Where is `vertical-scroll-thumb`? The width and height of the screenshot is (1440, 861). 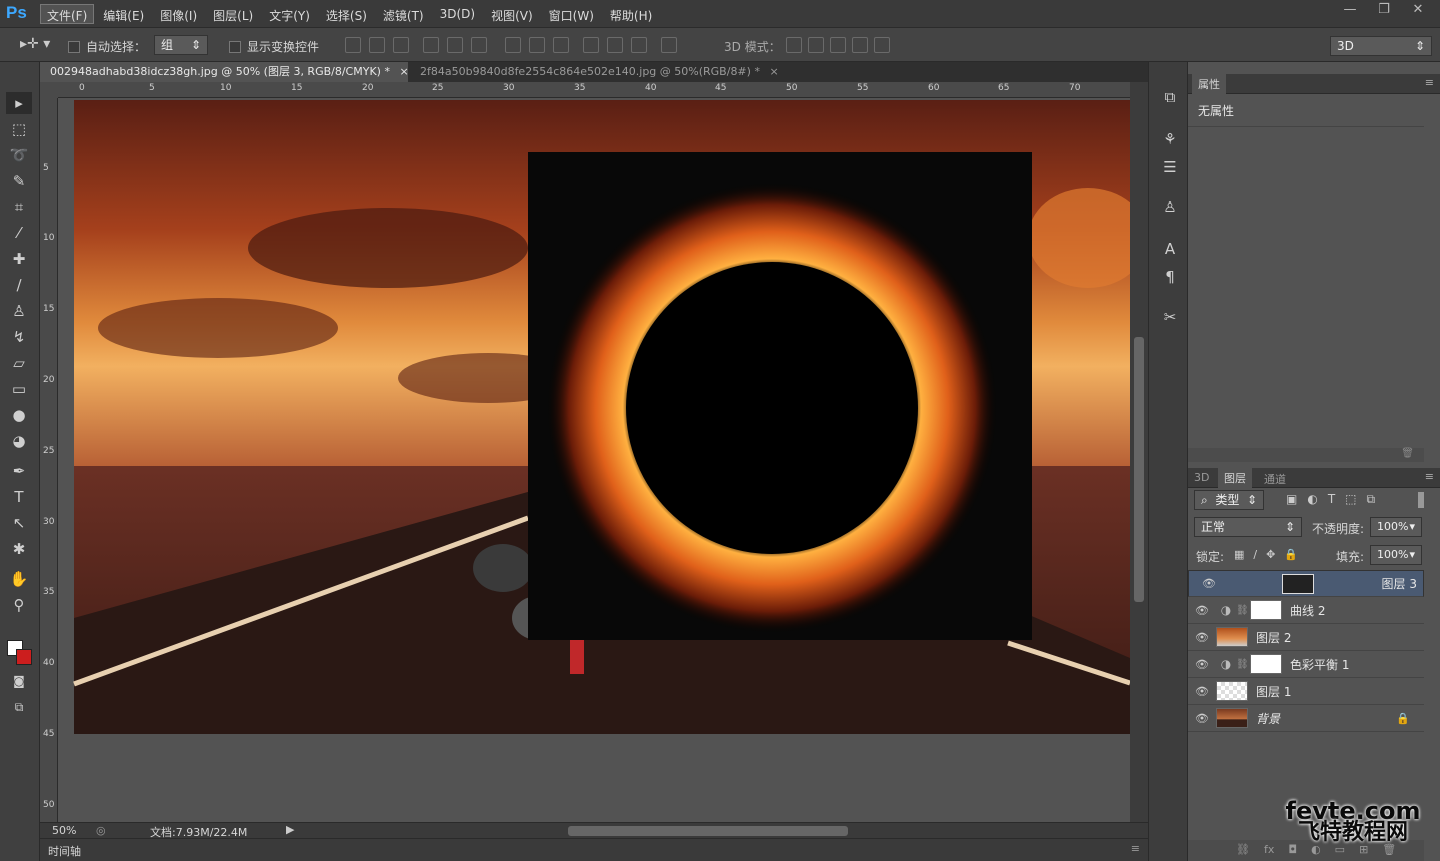
vertical-scroll-thumb is located at coordinates (1139, 469).